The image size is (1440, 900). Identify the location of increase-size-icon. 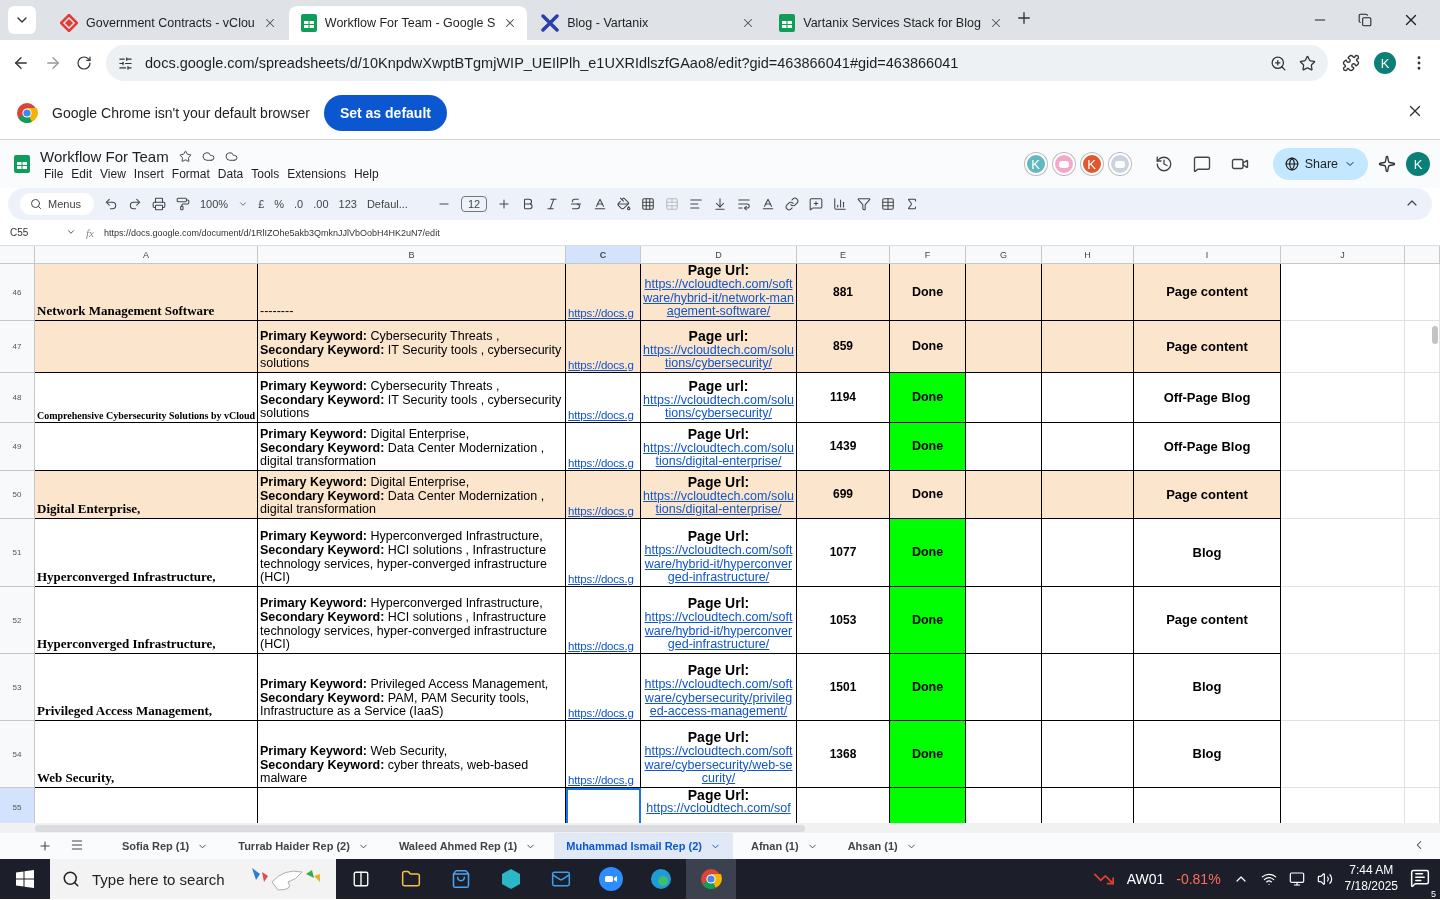
(504, 204).